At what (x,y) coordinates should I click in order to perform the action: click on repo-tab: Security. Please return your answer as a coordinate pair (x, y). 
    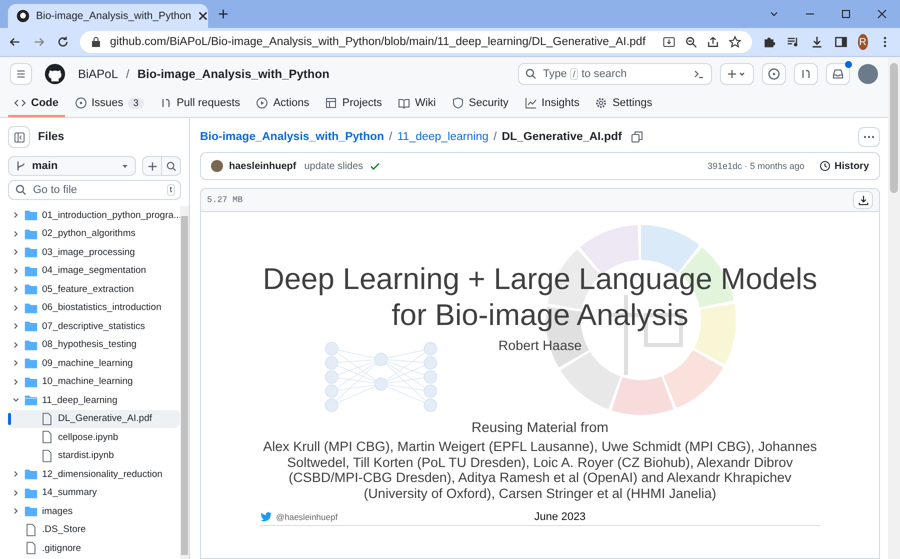
    Looking at the image, I should click on (480, 104).